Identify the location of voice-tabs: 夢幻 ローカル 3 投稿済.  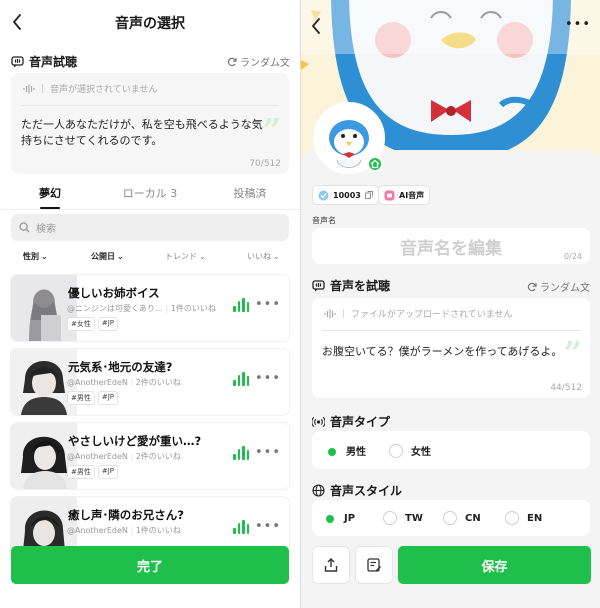
(150, 195).